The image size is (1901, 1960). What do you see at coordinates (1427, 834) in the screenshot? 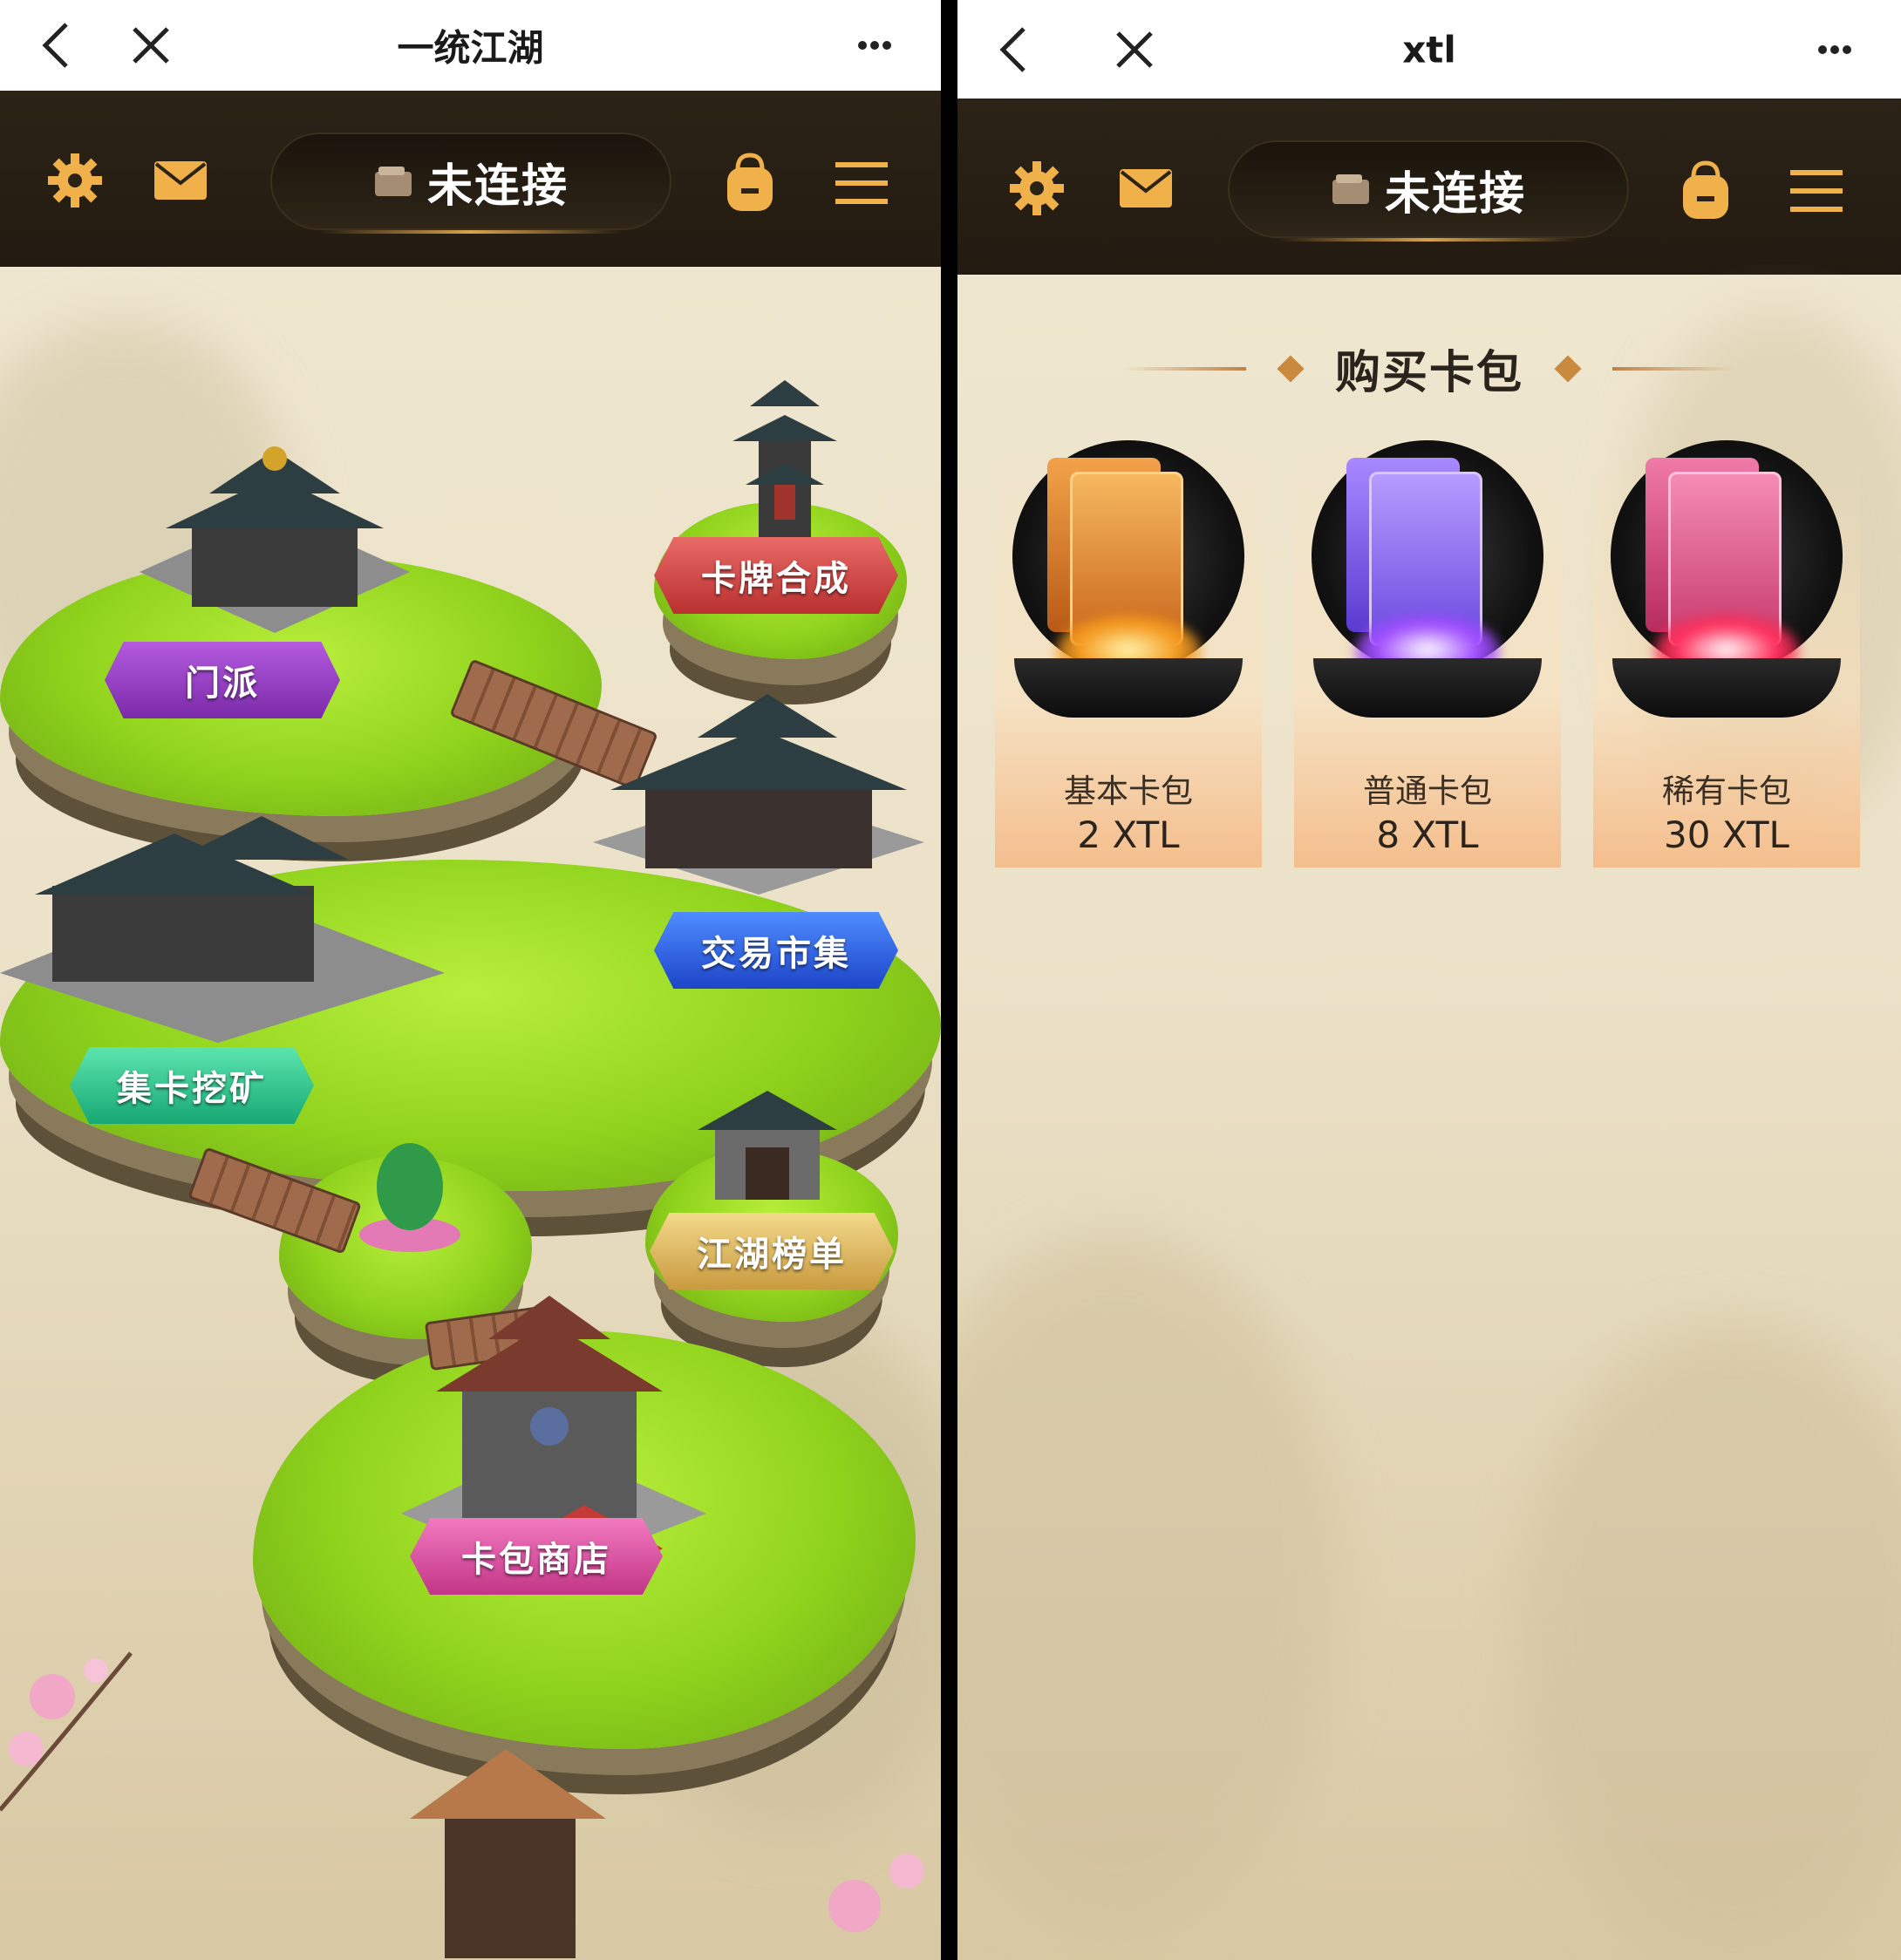
I see `pack-price: 8 XTL` at bounding box center [1427, 834].